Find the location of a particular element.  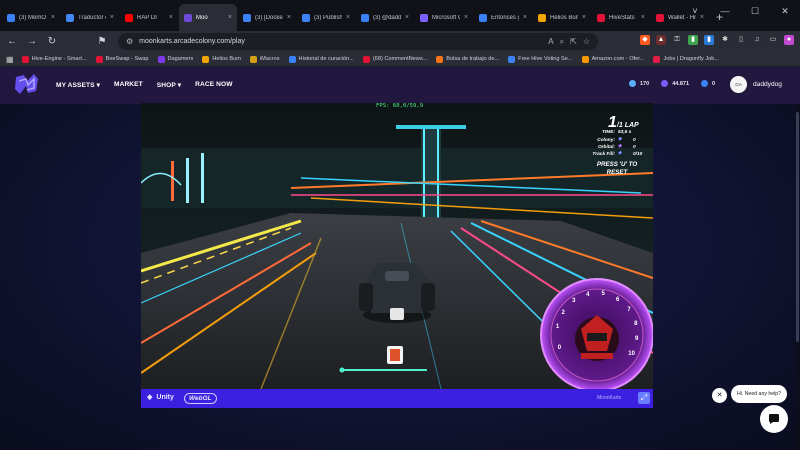

browser-tab: HiveStats × is located at coordinates (621, 17).